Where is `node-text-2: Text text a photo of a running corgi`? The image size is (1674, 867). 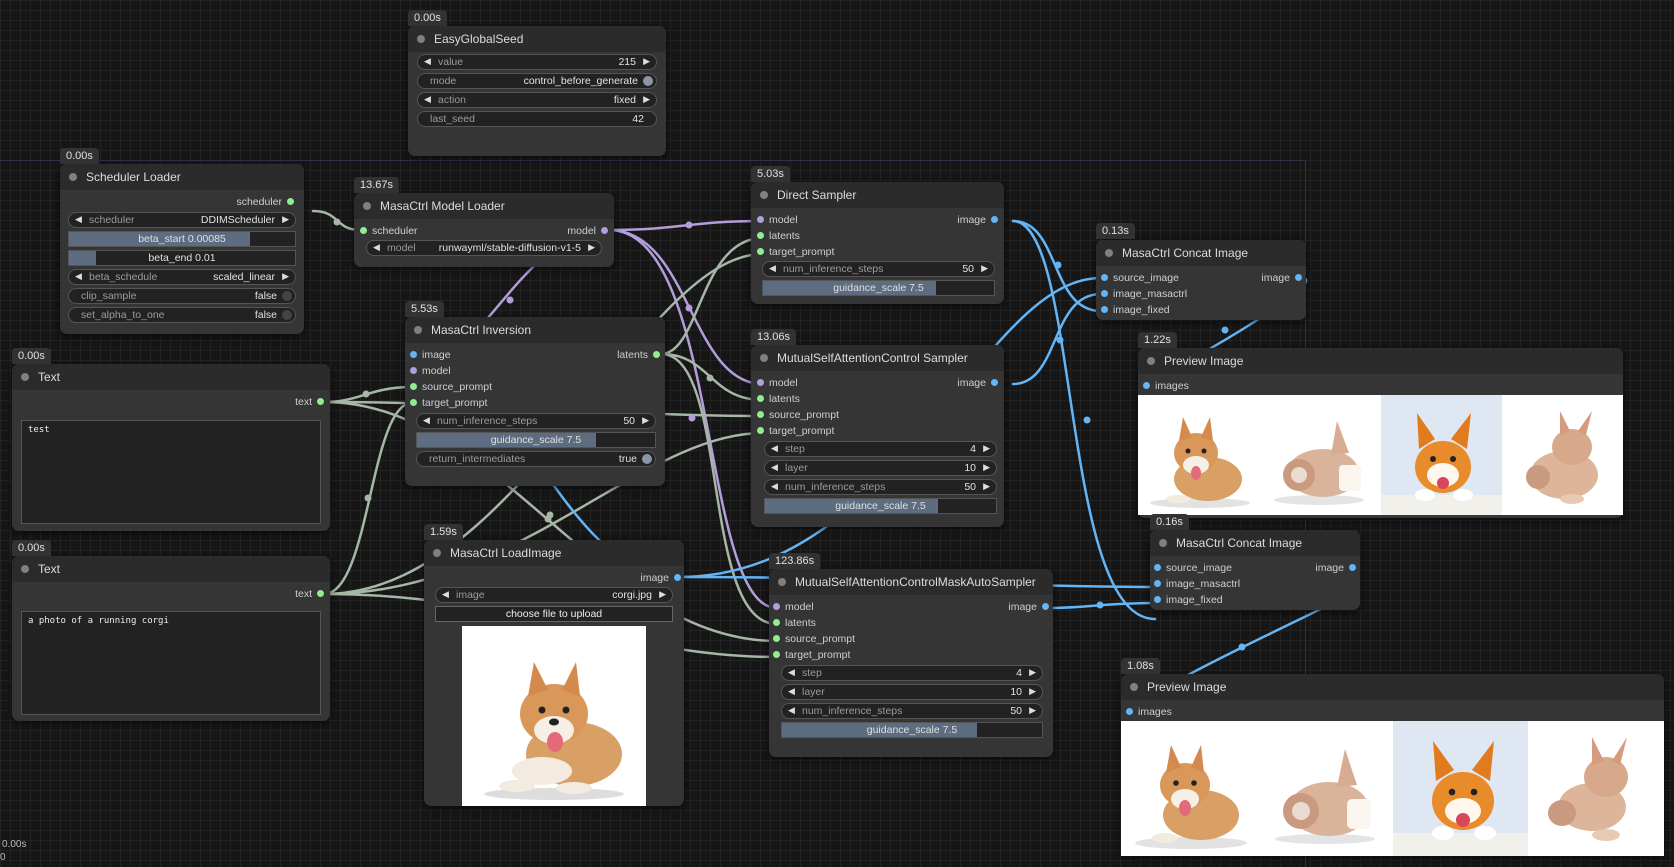
node-text-2: Text text a photo of a running corgi is located at coordinates (171, 638).